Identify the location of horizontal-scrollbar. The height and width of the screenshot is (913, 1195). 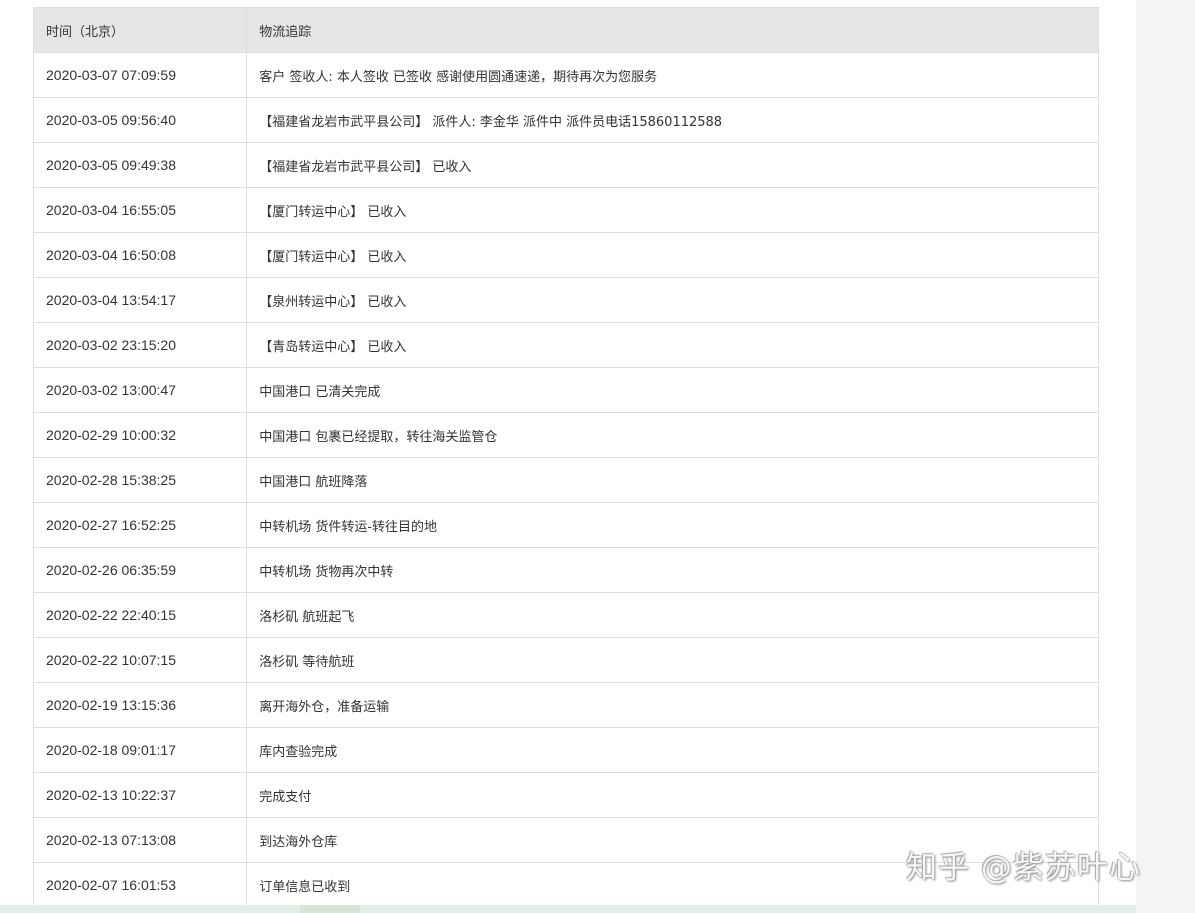
(568, 909).